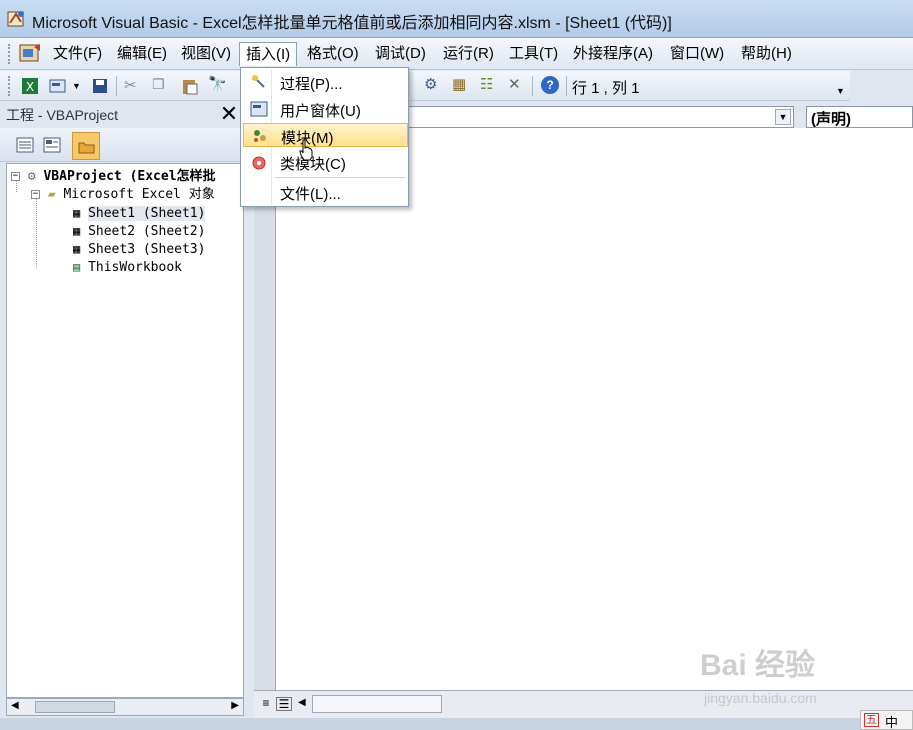  I want to click on toggle-folders-button, so click(86, 146).